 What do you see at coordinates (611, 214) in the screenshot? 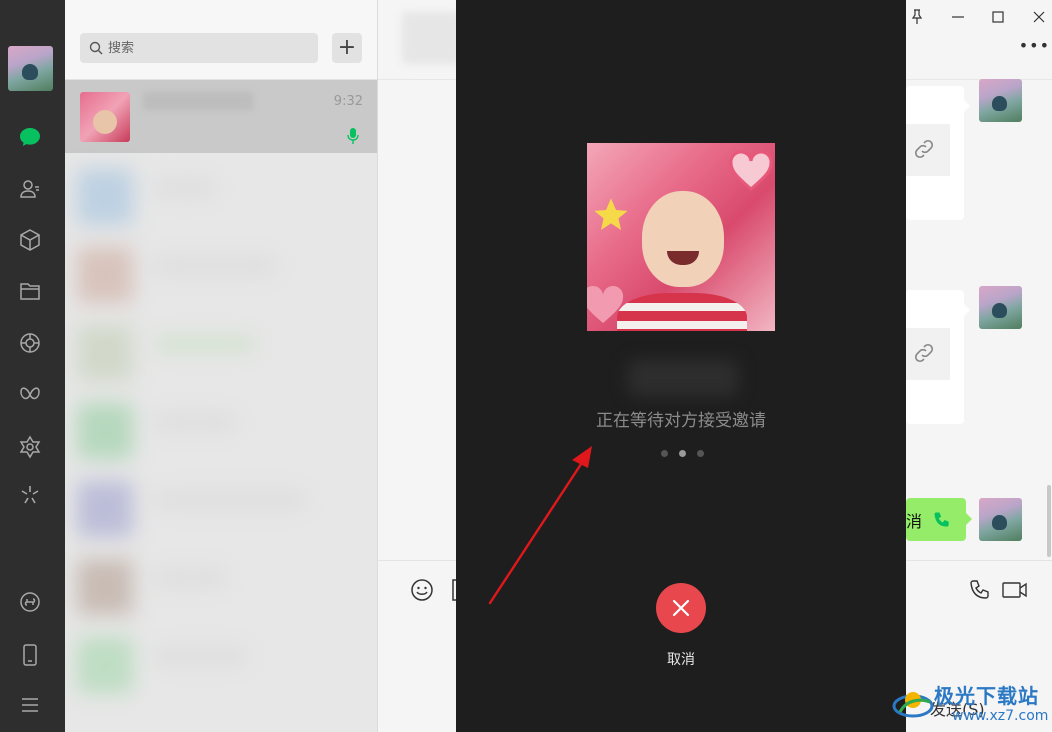
I see `star-sticker` at bounding box center [611, 214].